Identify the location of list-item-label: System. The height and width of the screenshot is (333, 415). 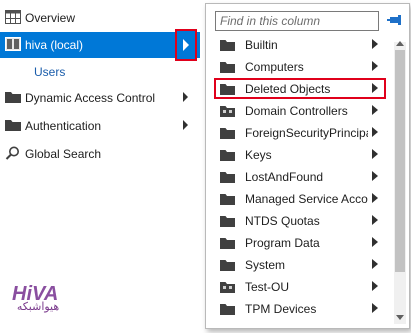
(265, 265).